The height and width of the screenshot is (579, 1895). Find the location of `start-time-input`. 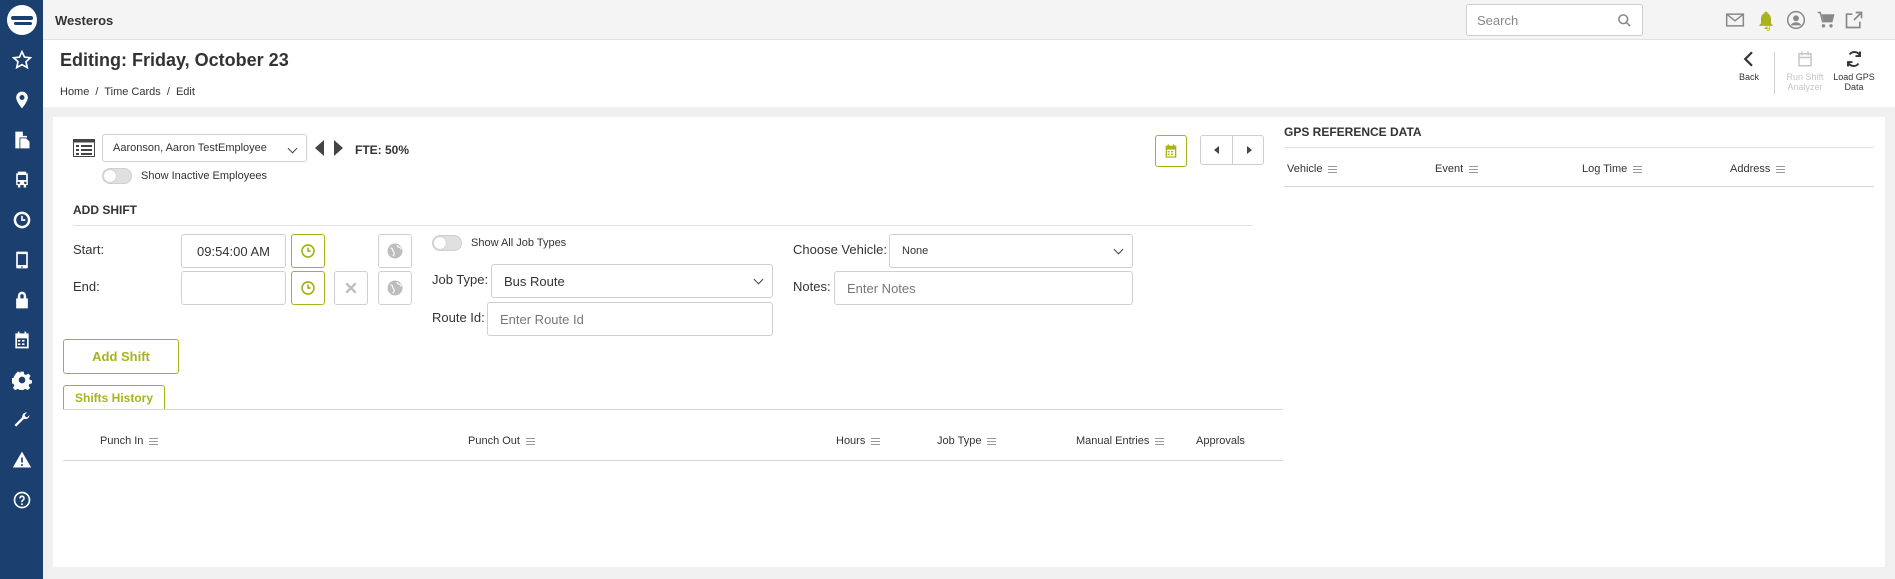

start-time-input is located at coordinates (233, 251).